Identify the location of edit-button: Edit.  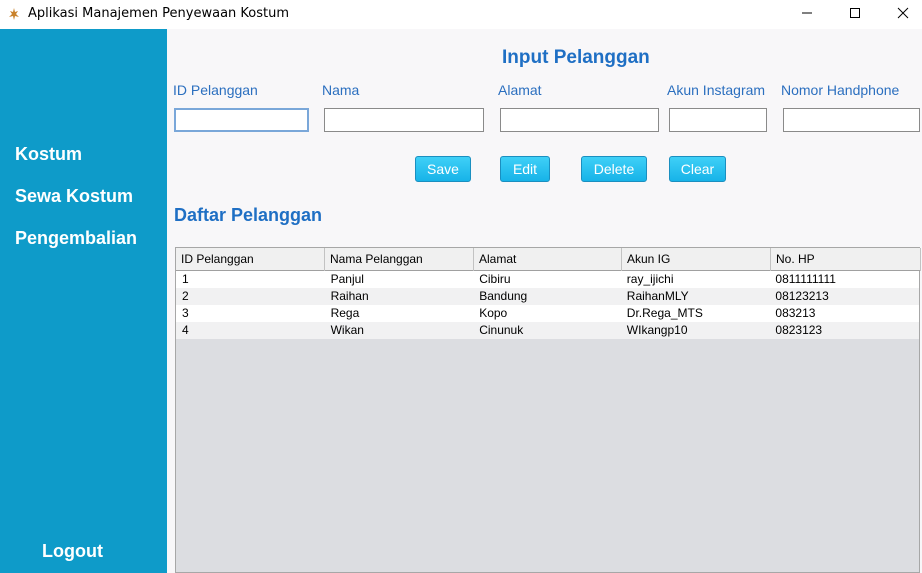
(525, 169).